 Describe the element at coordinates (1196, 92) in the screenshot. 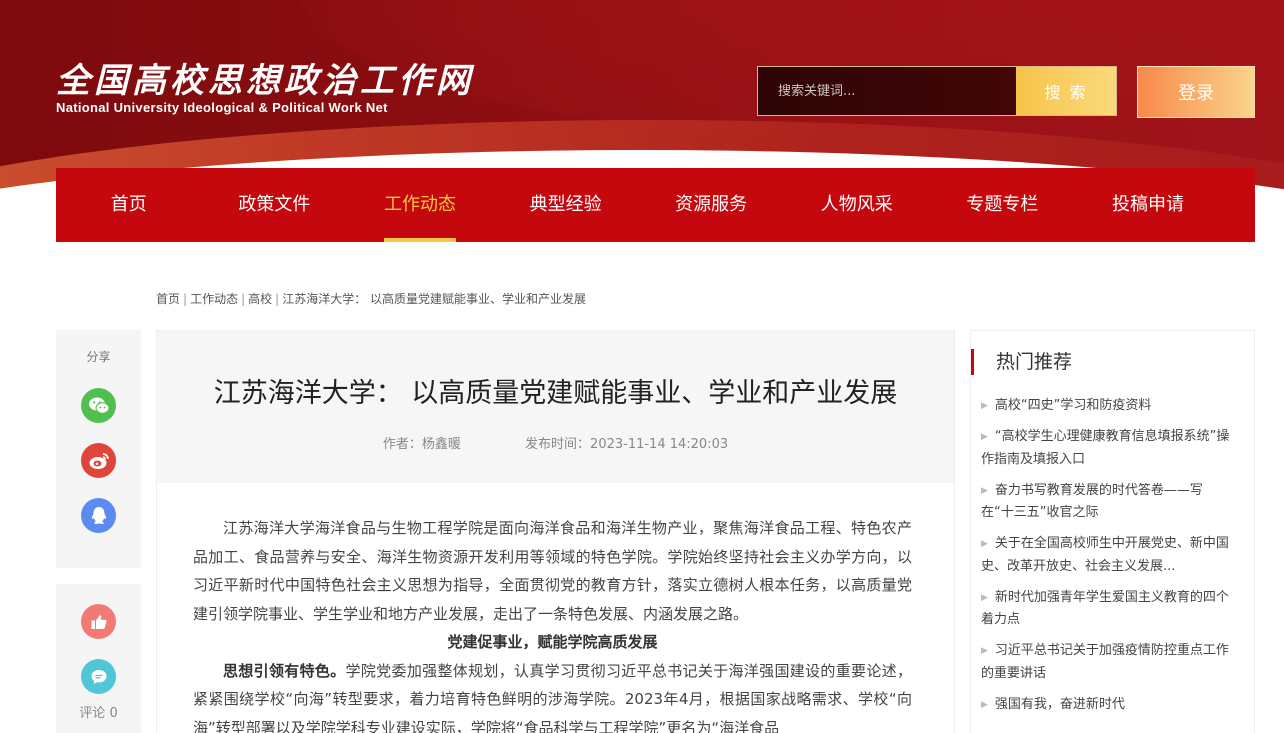

I see `login-button: 登录` at that location.